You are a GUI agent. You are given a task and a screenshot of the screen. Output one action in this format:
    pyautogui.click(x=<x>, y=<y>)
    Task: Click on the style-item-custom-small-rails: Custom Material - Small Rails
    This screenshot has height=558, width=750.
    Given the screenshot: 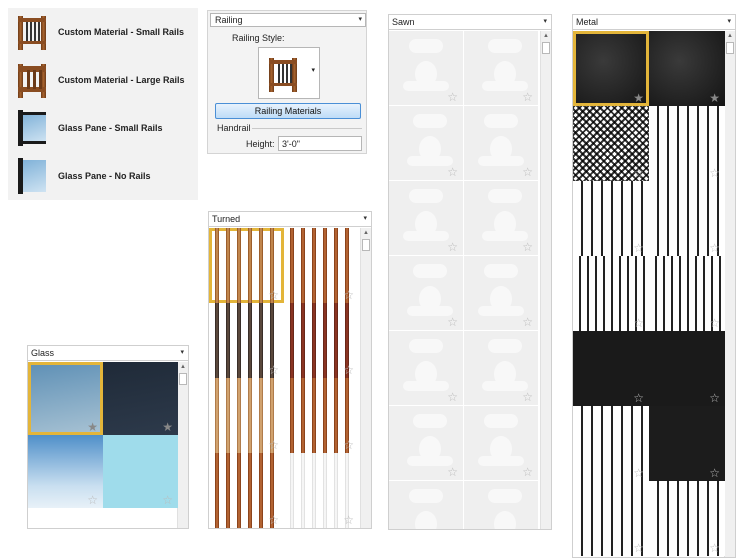 What is the action you would take?
    pyautogui.click(x=103, y=32)
    